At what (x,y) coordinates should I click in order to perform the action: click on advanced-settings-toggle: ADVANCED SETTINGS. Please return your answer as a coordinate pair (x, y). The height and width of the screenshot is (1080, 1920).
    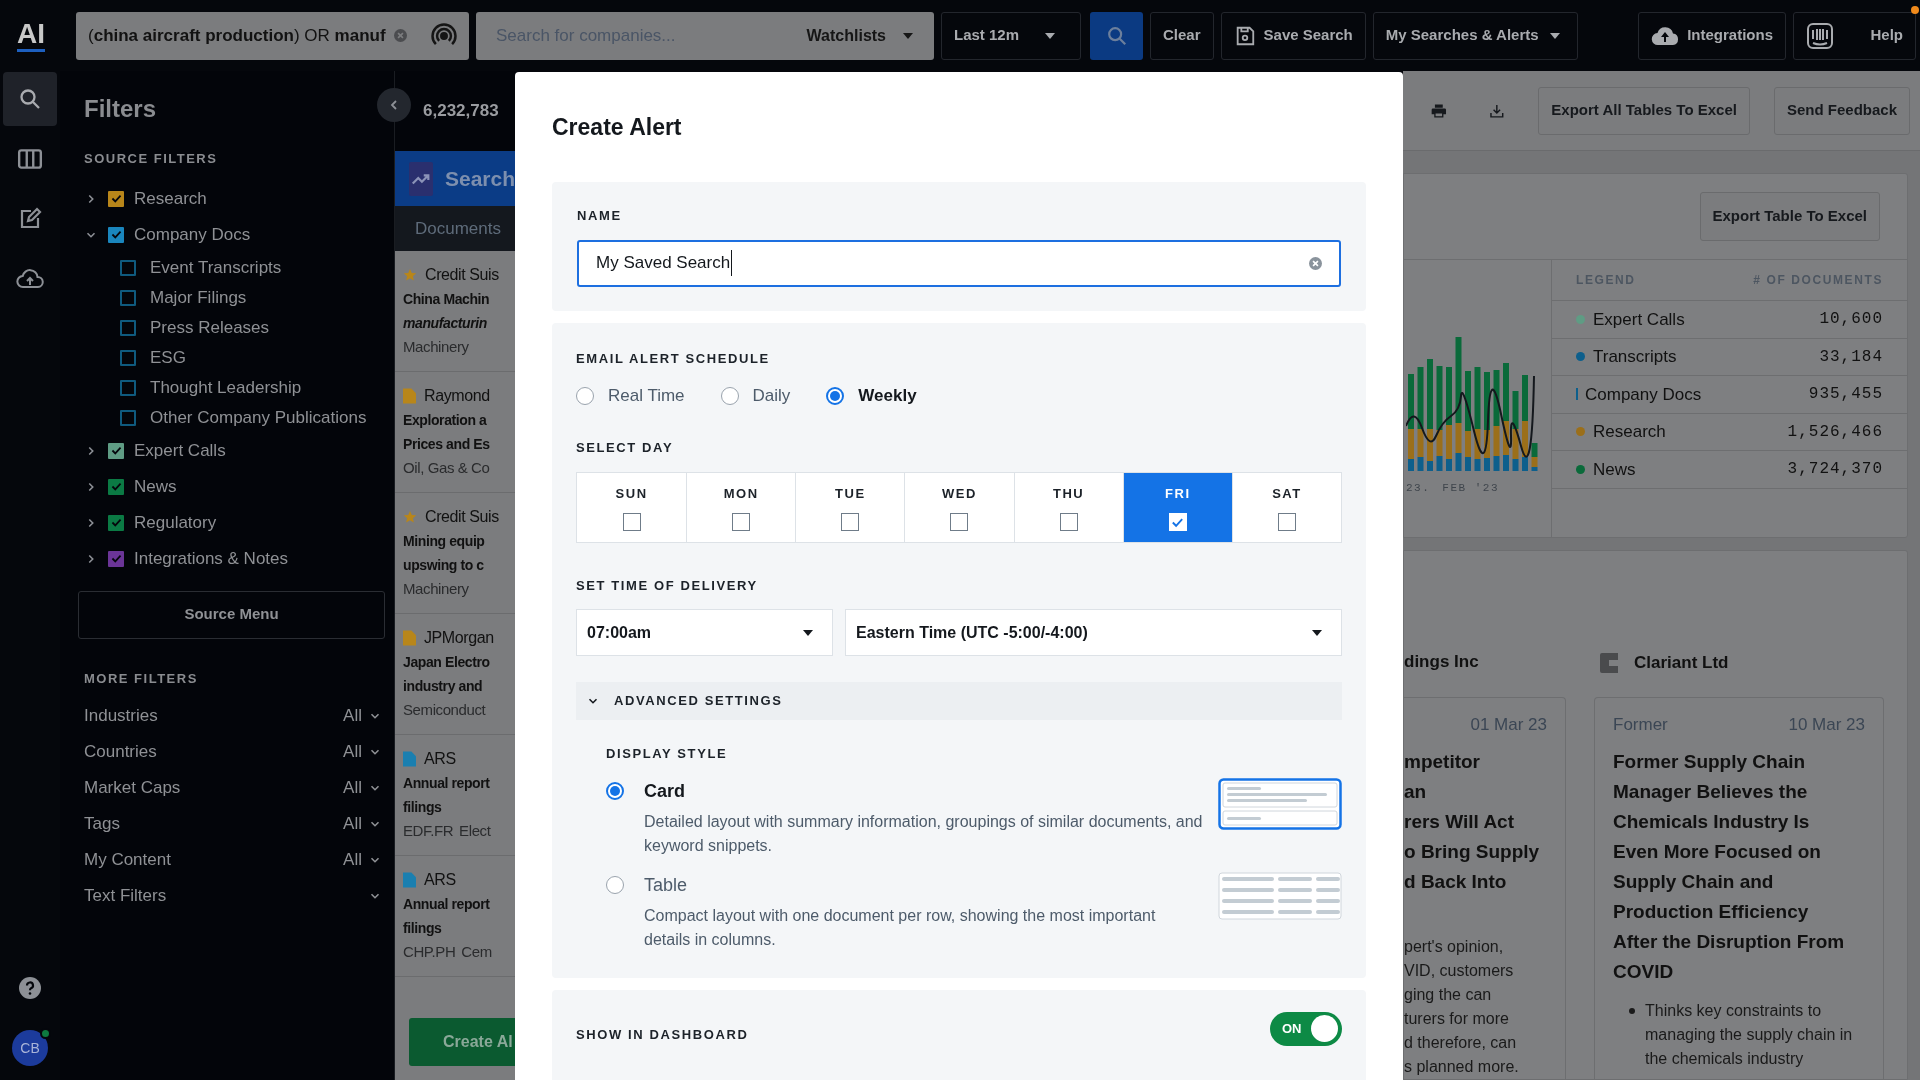
    Looking at the image, I should click on (959, 701).